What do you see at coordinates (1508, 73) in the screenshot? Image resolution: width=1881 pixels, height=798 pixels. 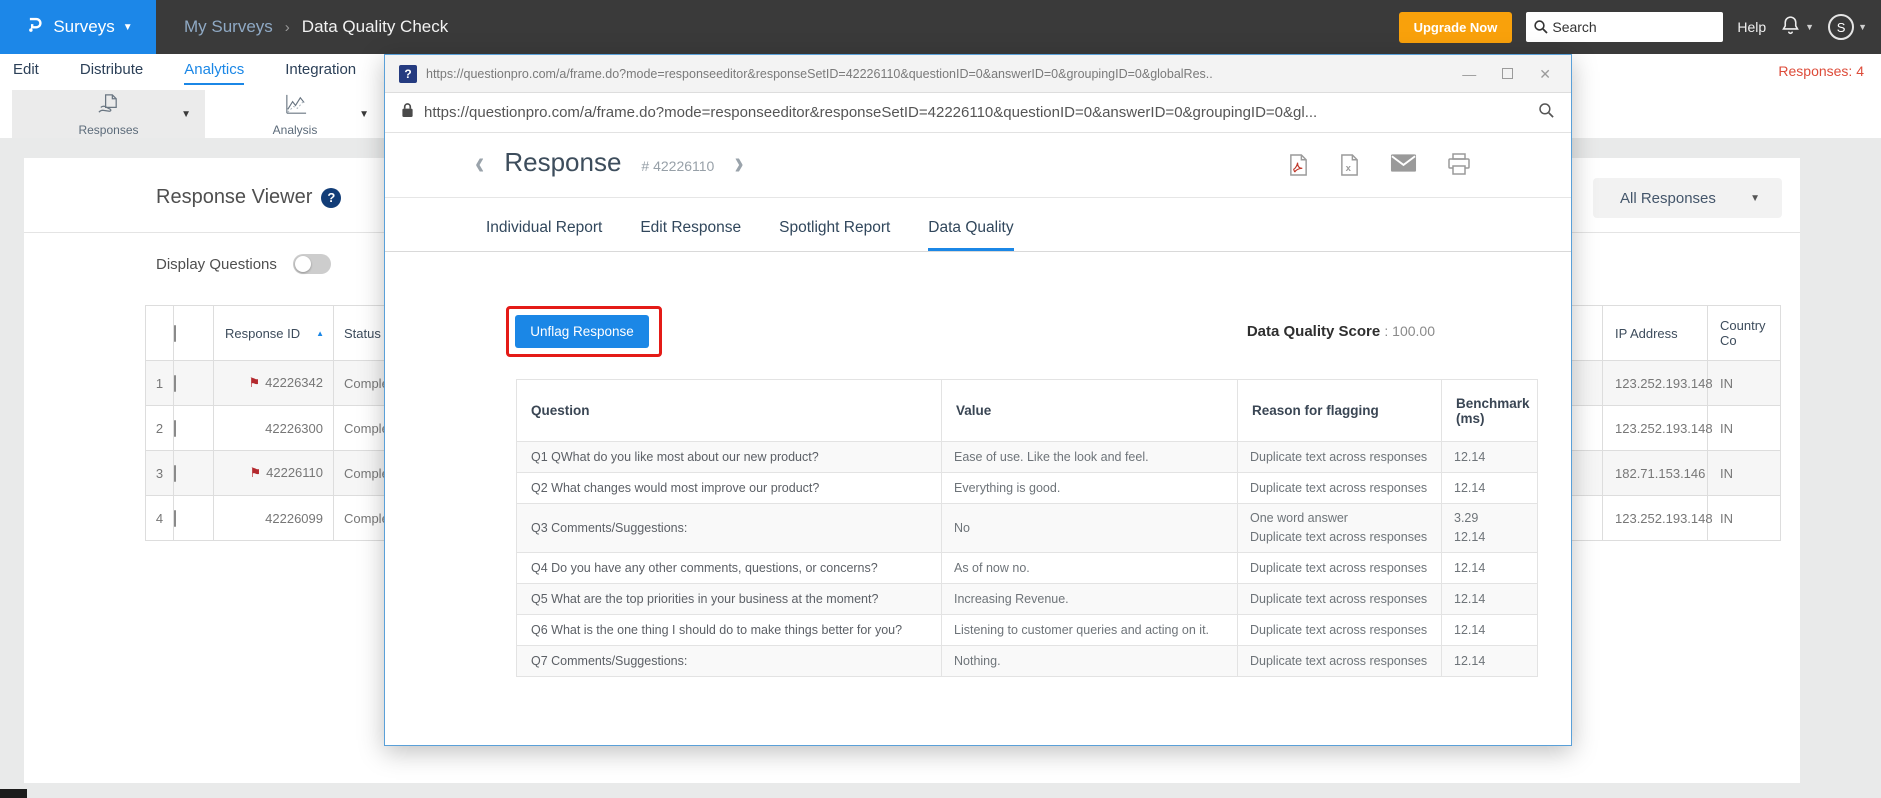 I see `maximize-button` at bounding box center [1508, 73].